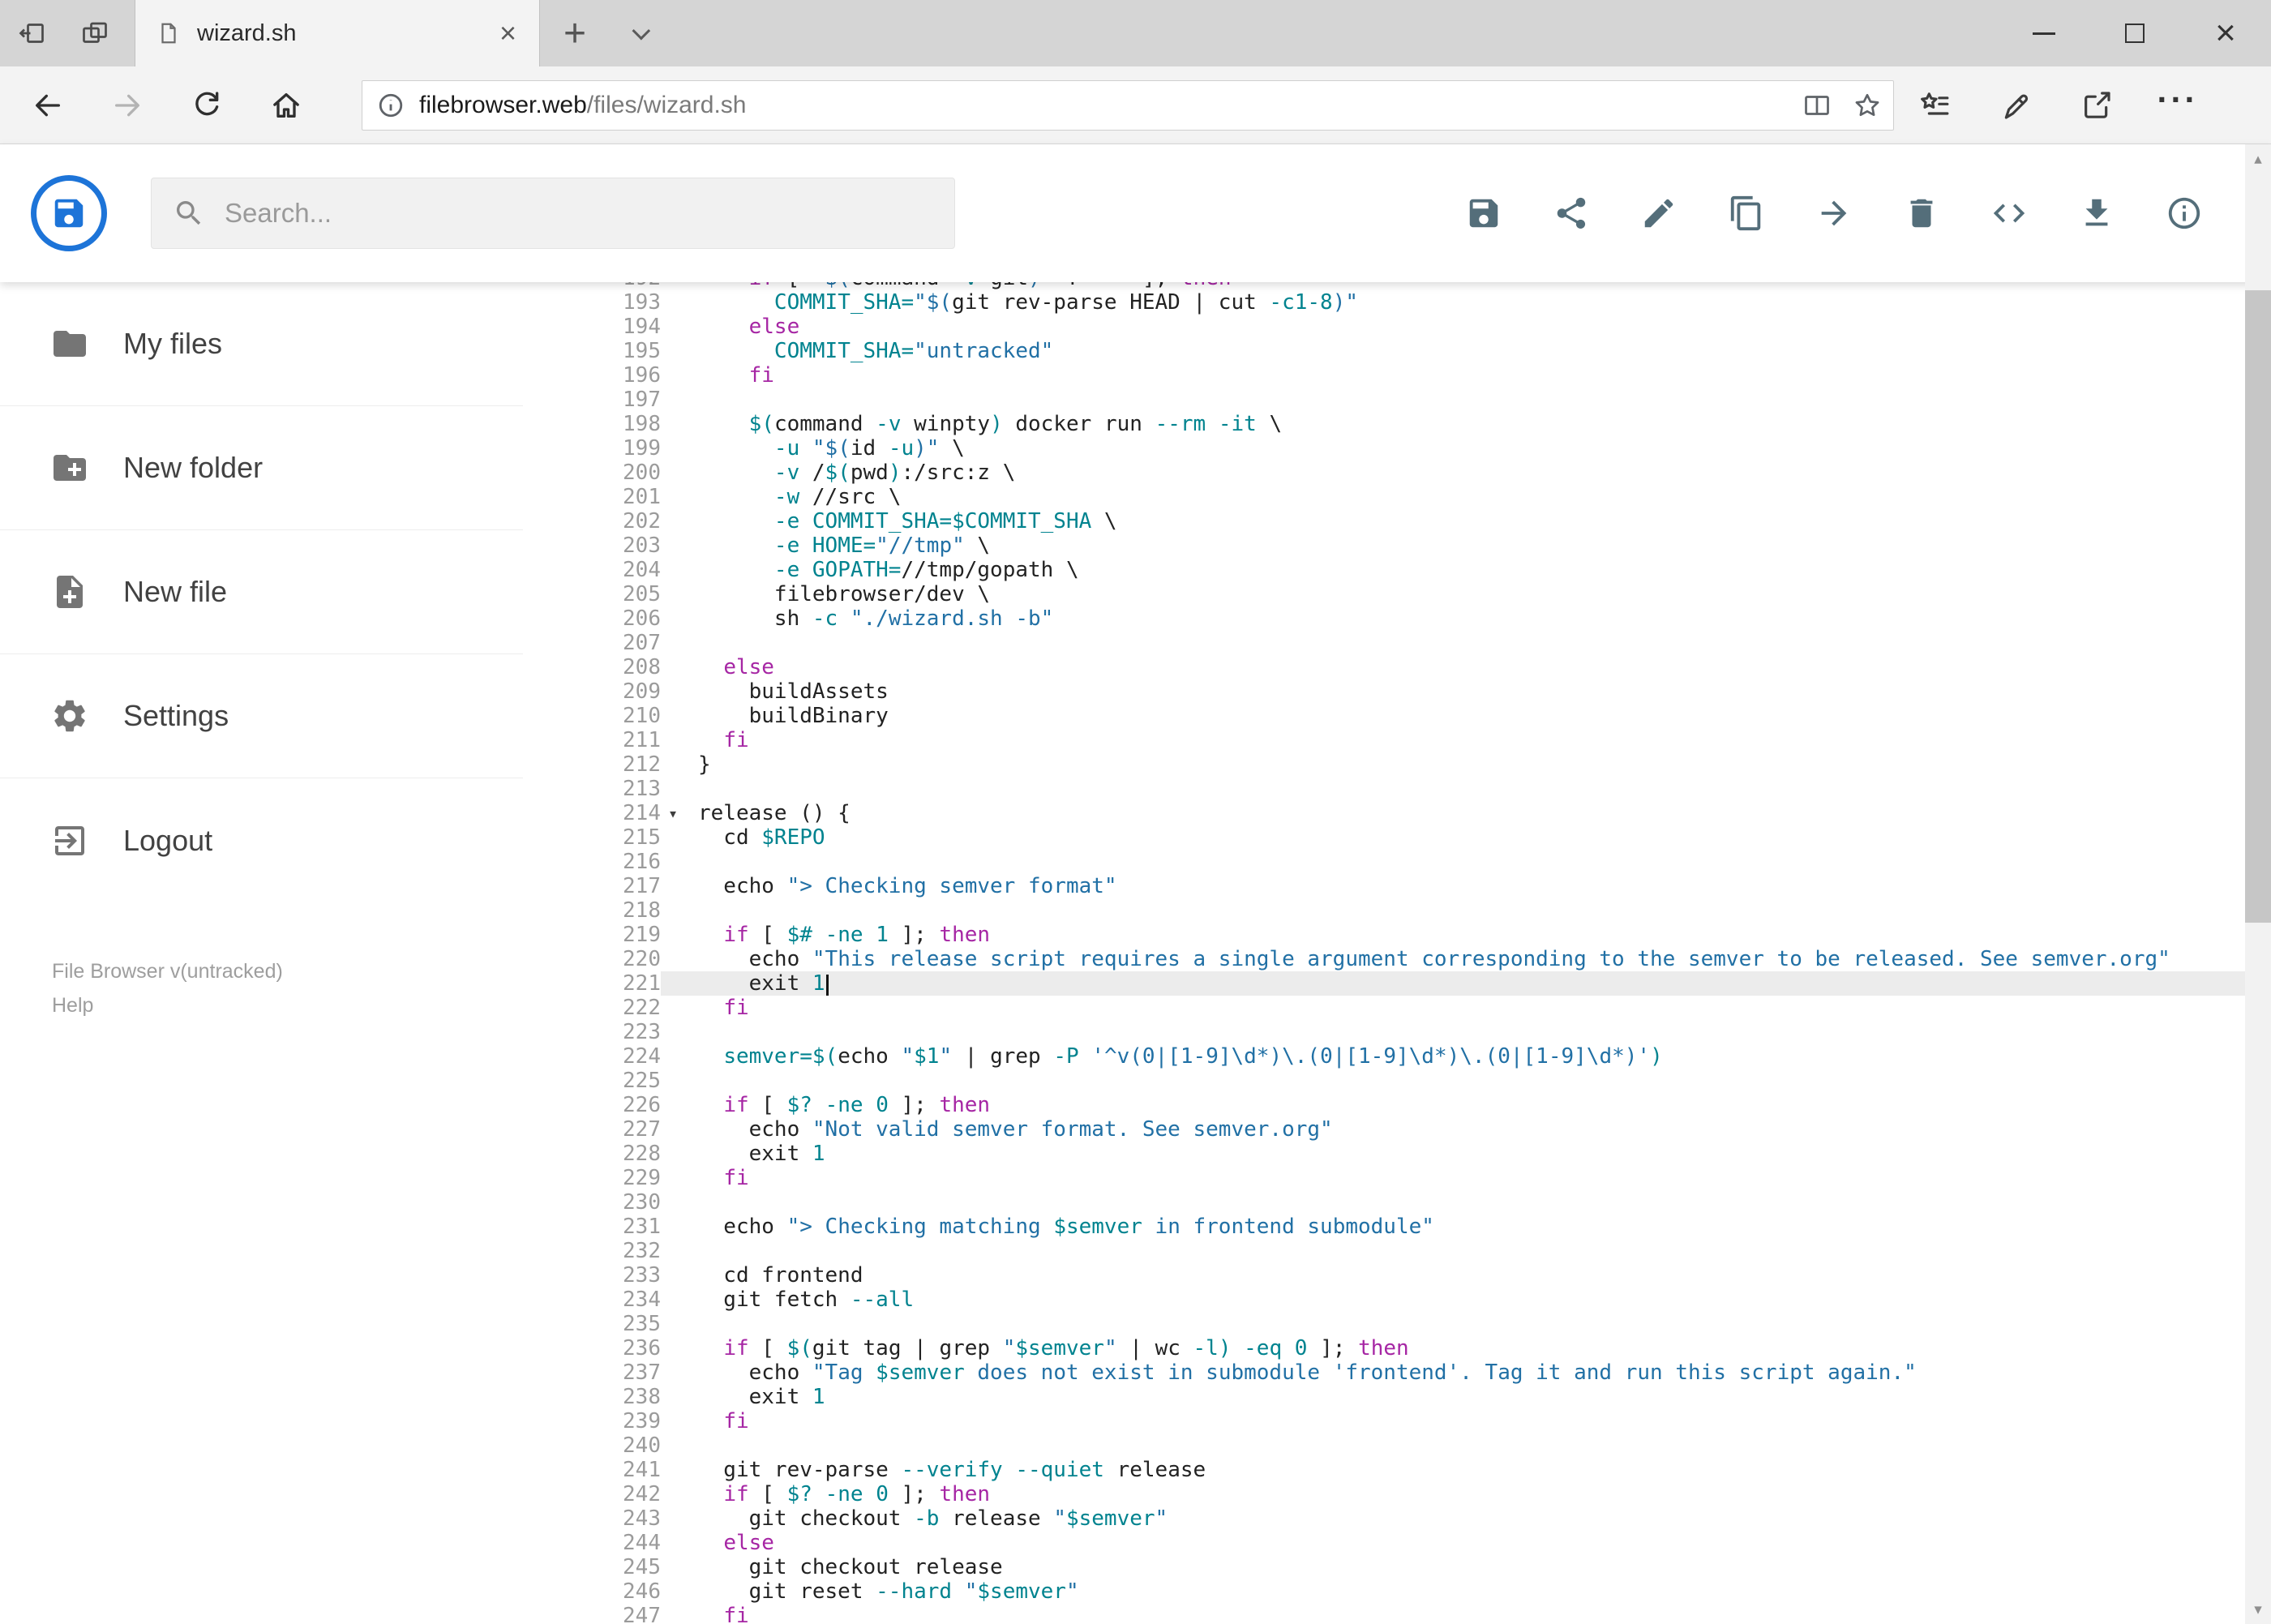 Image resolution: width=2271 pixels, height=1624 pixels. Describe the element at coordinates (1397, 984) in the screenshot. I see `code-line: 221 exit 1` at that location.